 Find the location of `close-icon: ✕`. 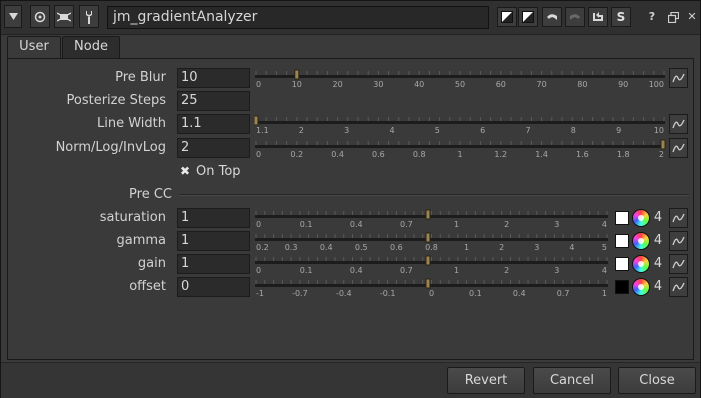

close-icon: ✕ is located at coordinates (692, 17).